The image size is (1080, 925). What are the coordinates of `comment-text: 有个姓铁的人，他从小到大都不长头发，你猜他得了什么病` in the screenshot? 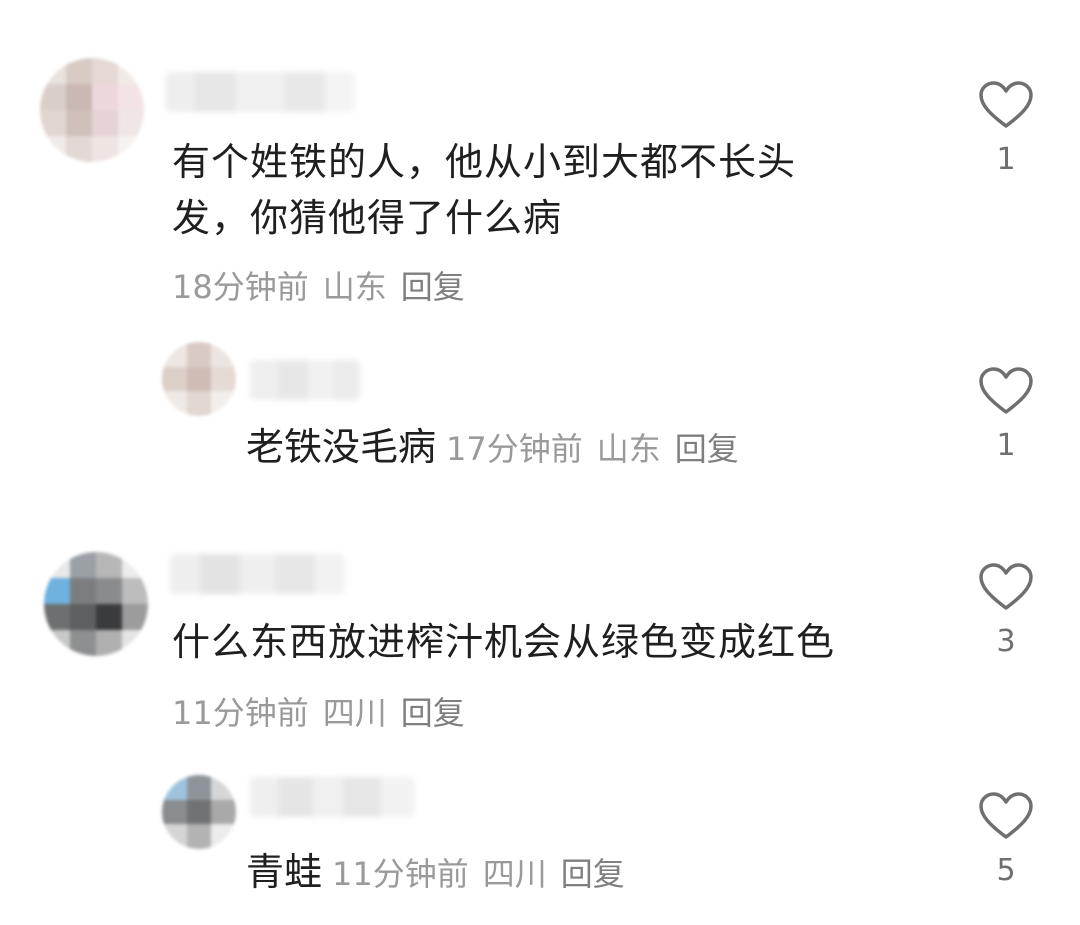 It's located at (484, 190).